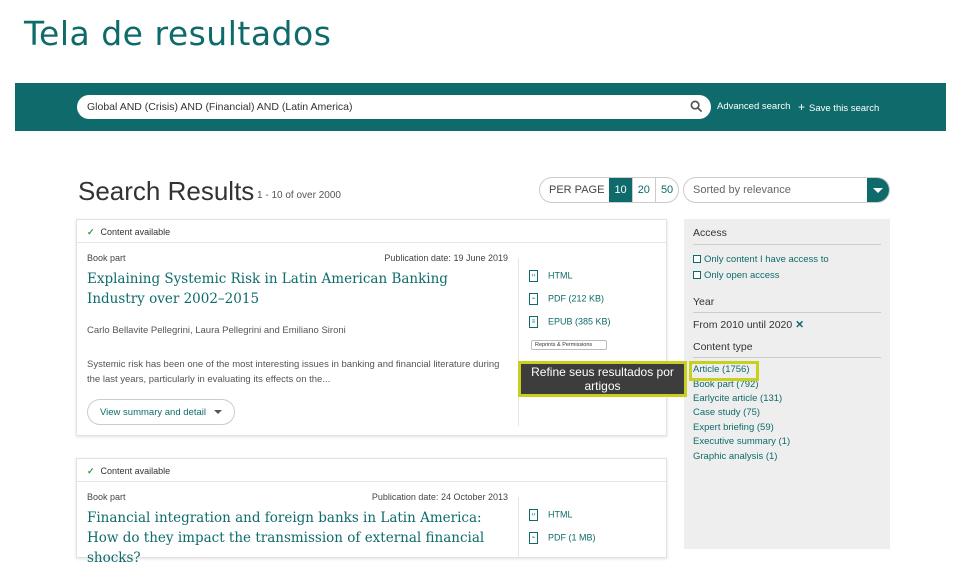 Image resolution: width=960 pixels, height=568 pixels. Describe the element at coordinates (533, 322) in the screenshot. I see `epub-file-icon: ≡` at that location.